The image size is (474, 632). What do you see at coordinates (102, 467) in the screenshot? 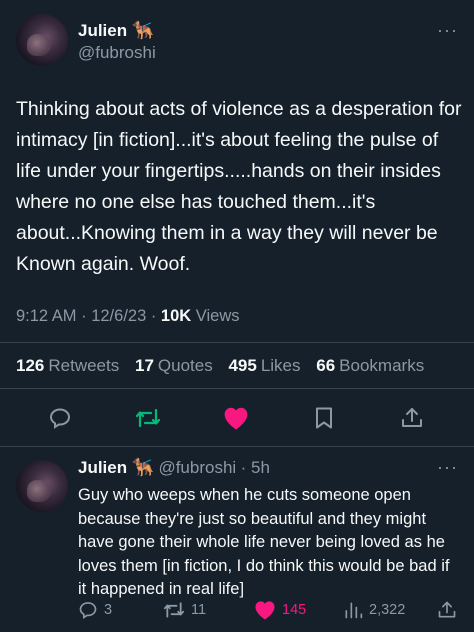
I see `reply-author-name: Julien` at bounding box center [102, 467].